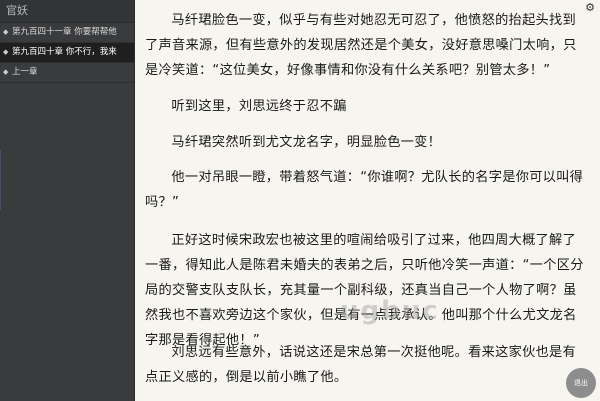 Image resolution: width=600 pixels, height=401 pixels. I want to click on chapter-label: 第九百四十章 你不行，我来, so click(64, 52).